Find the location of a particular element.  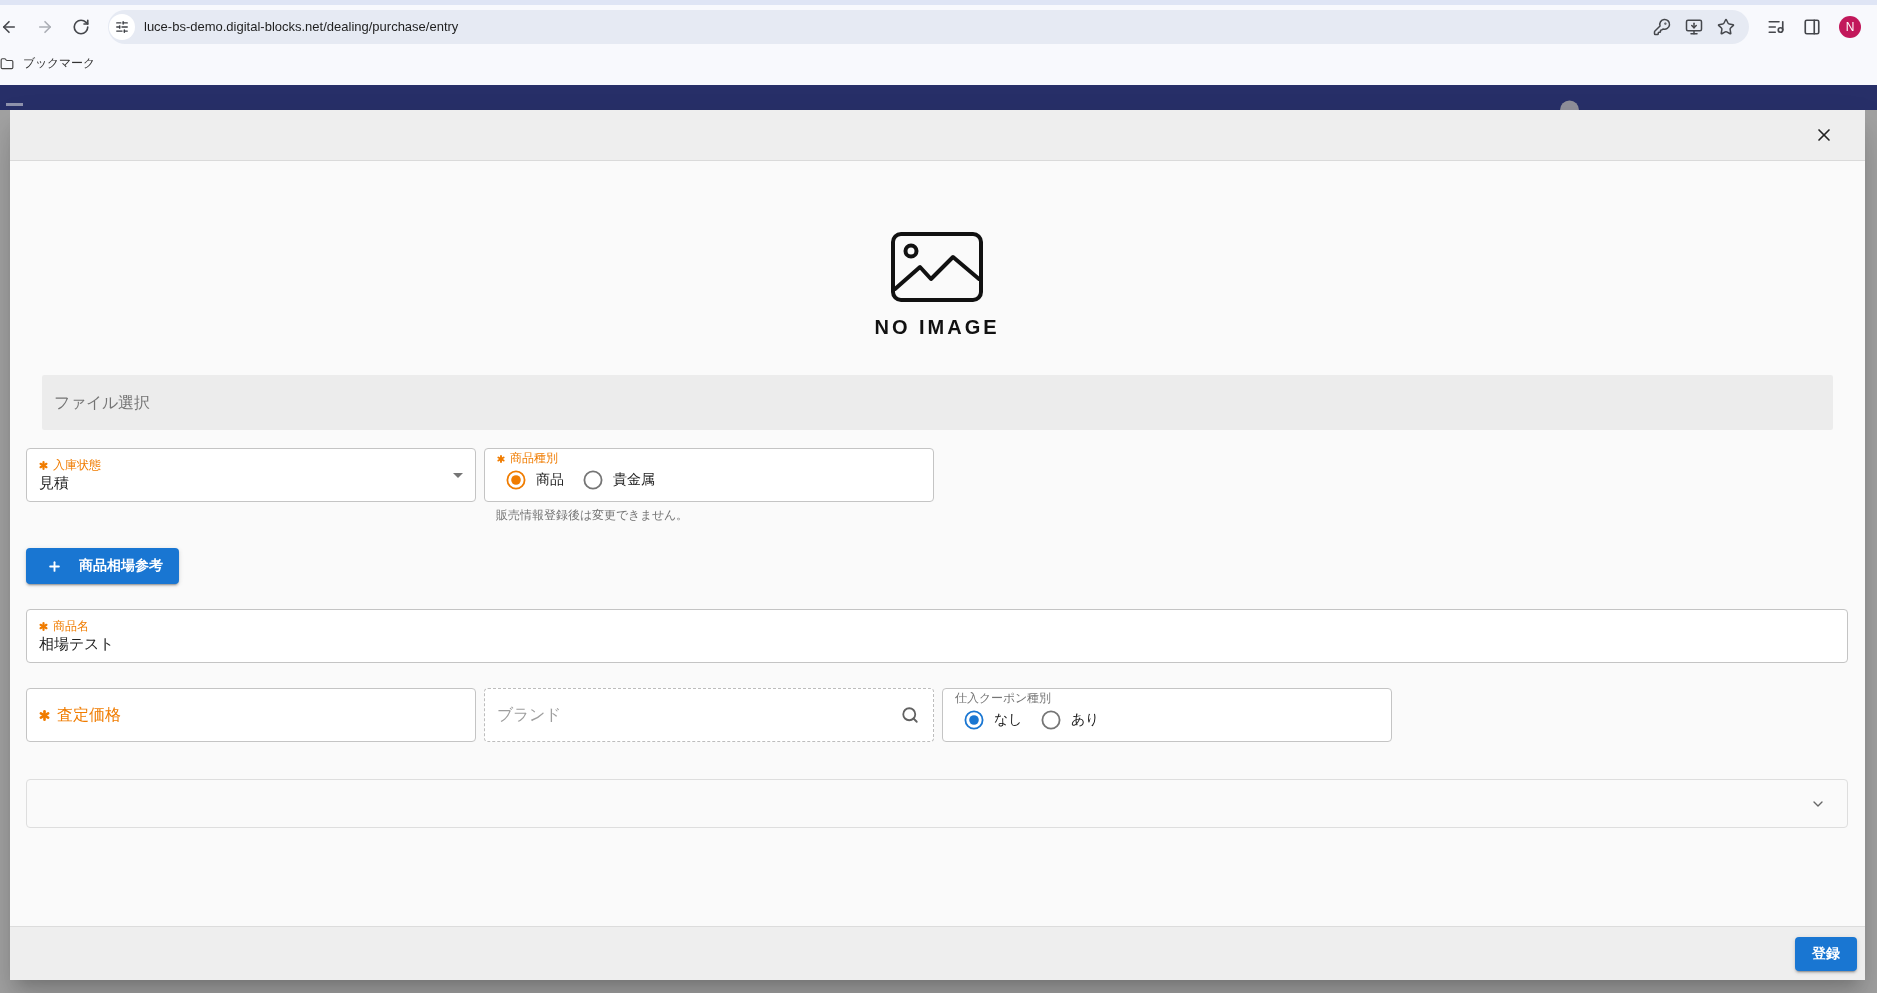

field-value: 相場テスト is located at coordinates (76, 643).